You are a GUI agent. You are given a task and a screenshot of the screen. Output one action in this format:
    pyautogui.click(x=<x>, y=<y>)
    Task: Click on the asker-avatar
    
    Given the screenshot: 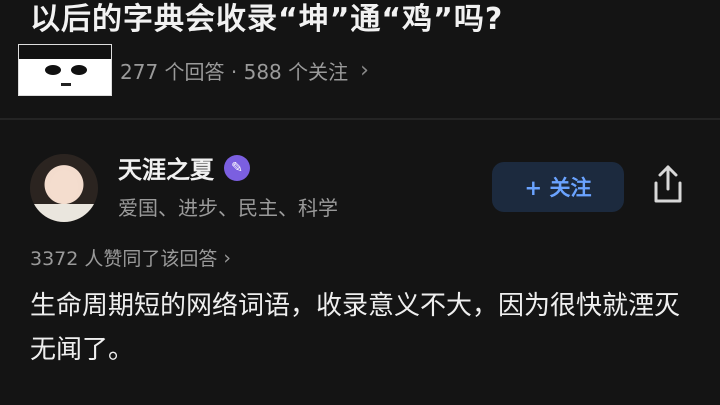 What is the action you would take?
    pyautogui.click(x=65, y=70)
    